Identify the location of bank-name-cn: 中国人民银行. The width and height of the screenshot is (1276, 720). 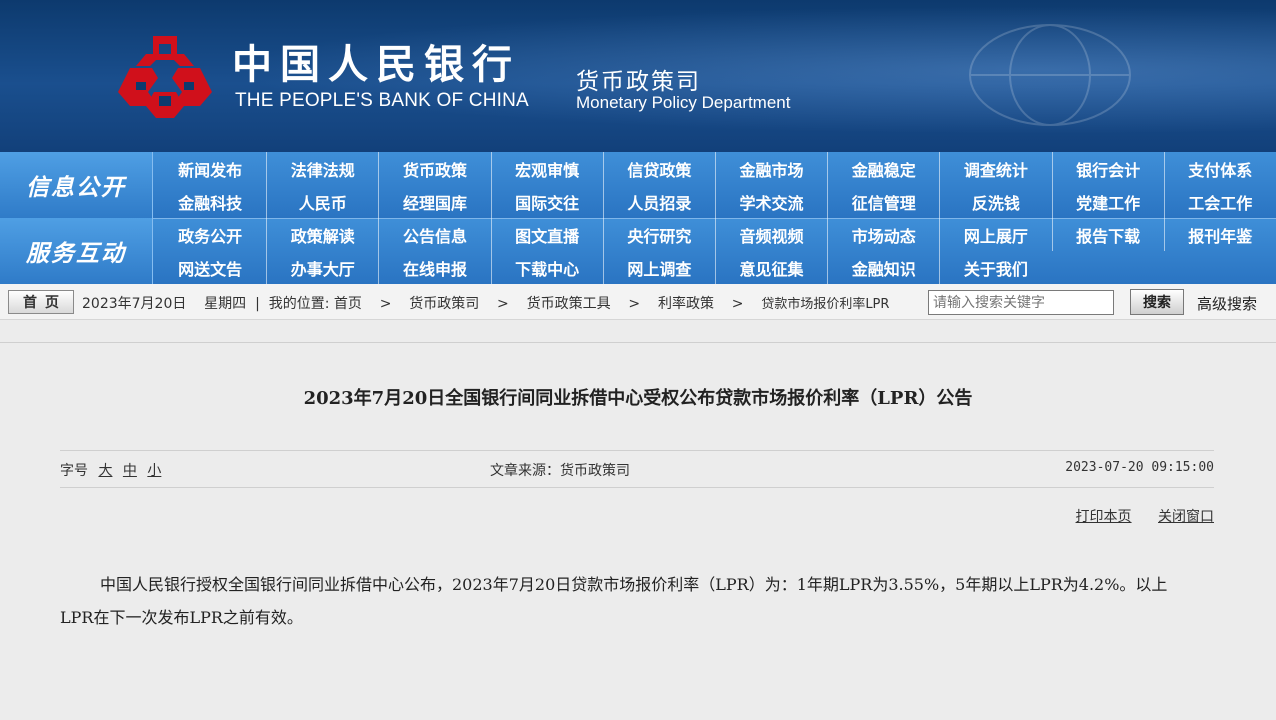
(376, 64).